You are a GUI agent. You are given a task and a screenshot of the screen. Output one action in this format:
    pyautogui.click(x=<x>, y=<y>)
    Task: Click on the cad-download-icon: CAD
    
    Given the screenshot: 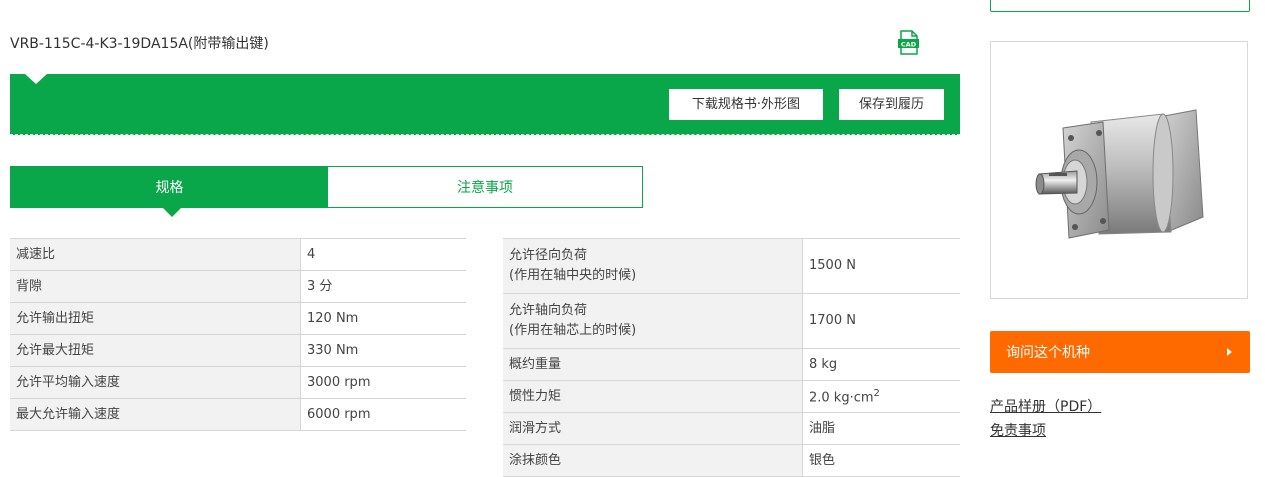 What is the action you would take?
    pyautogui.click(x=908, y=42)
    